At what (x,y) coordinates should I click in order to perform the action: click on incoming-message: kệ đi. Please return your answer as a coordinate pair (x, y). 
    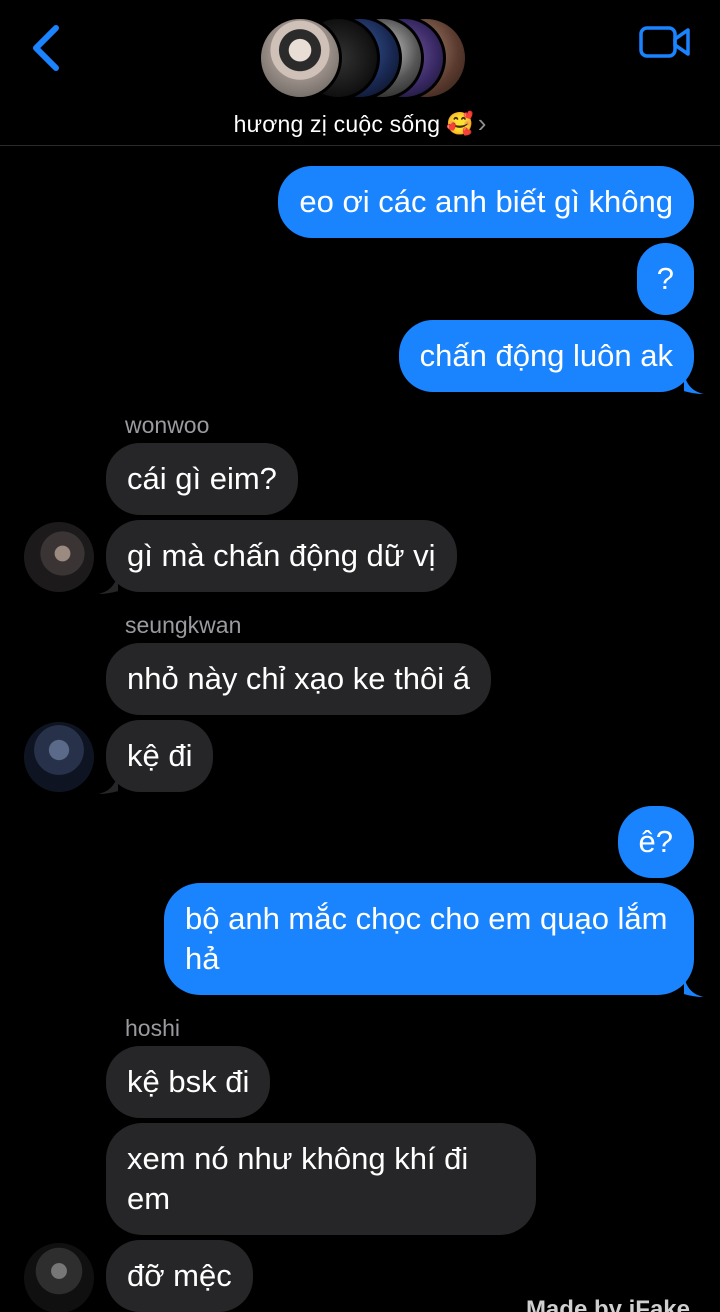
    Looking at the image, I should click on (160, 756).